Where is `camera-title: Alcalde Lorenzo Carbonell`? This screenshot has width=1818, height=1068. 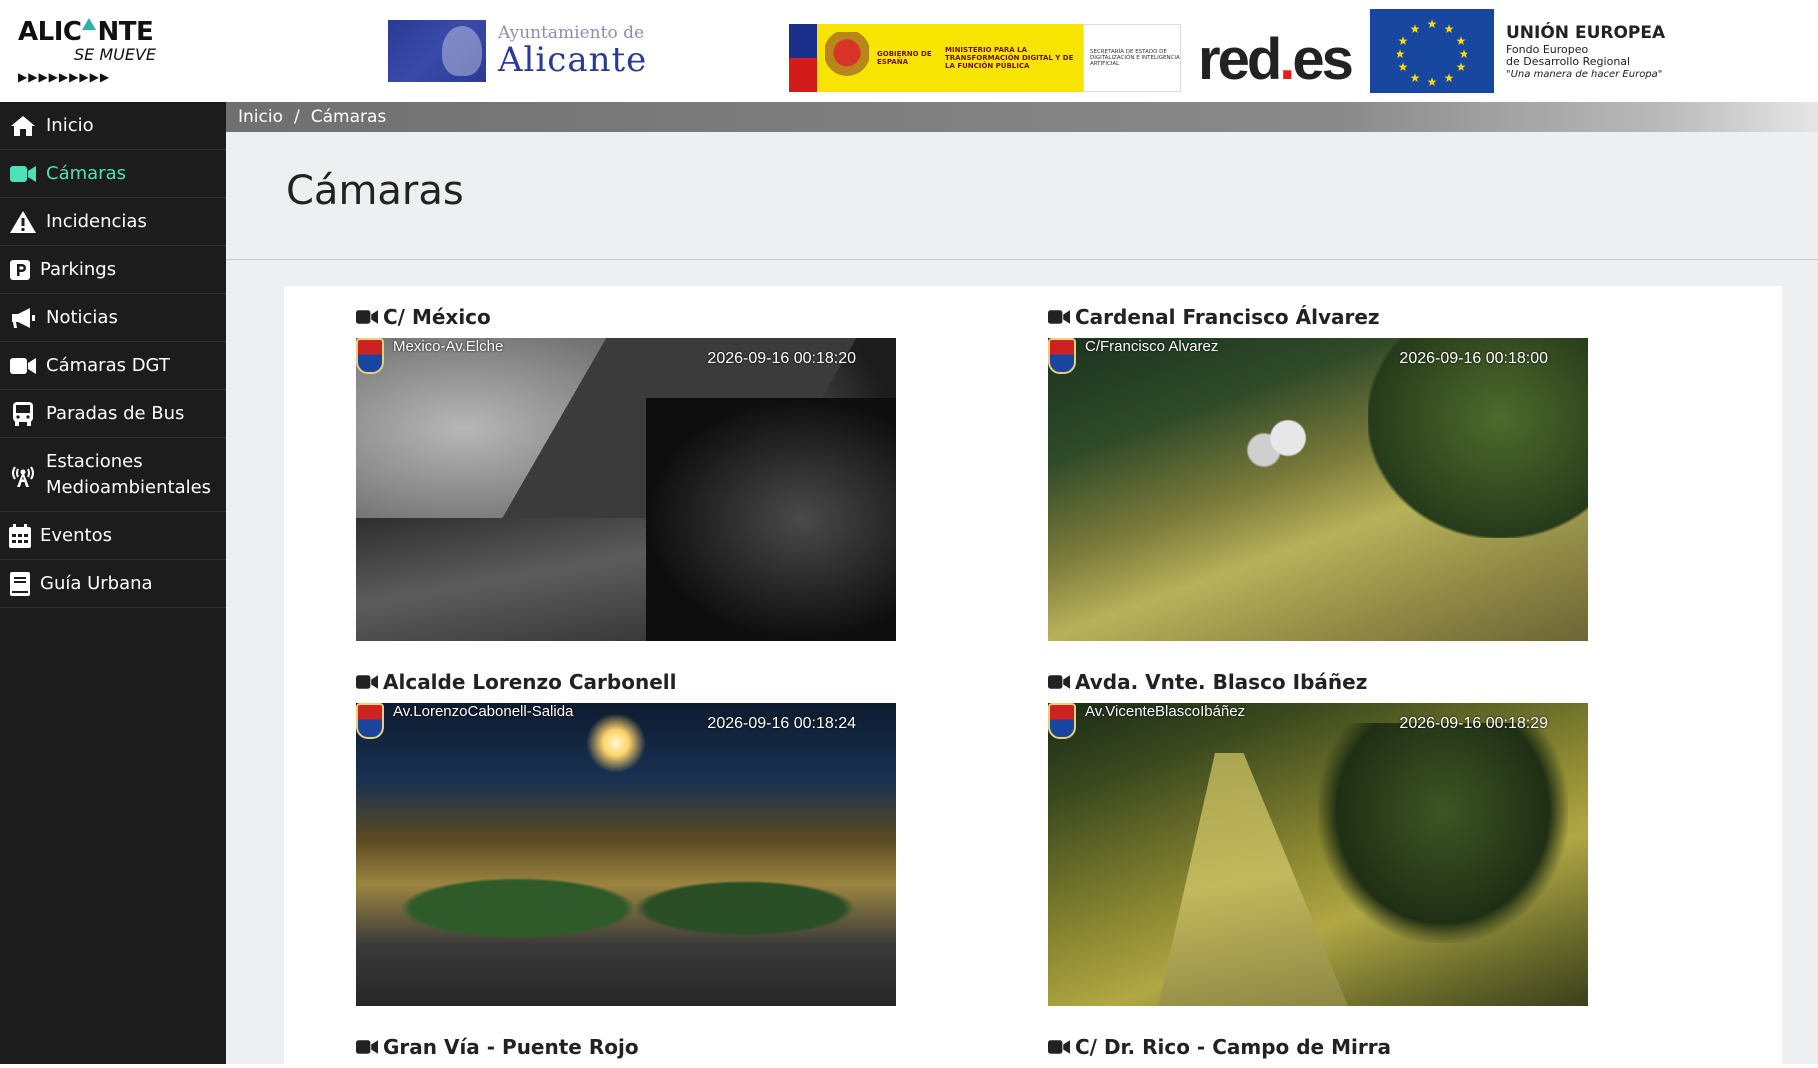 camera-title: Alcalde Lorenzo Carbonell is located at coordinates (626, 682).